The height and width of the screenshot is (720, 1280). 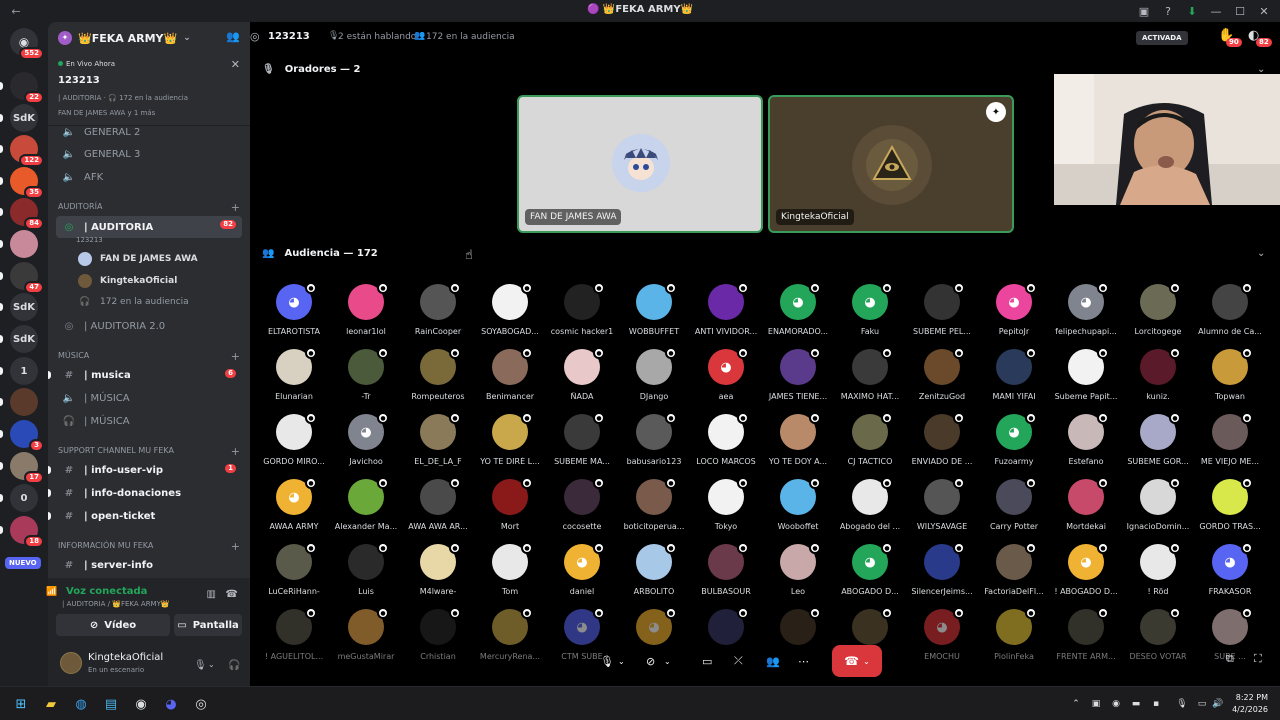 What do you see at coordinates (1086, 443) in the screenshot?
I see `audience-member: ● Estefano` at bounding box center [1086, 443].